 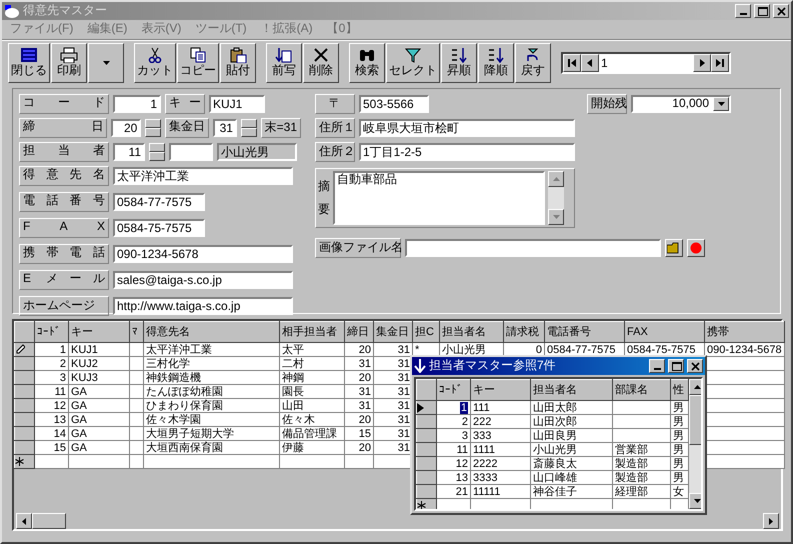 I want to click on toolbar-button: コピー, so click(x=198, y=62).